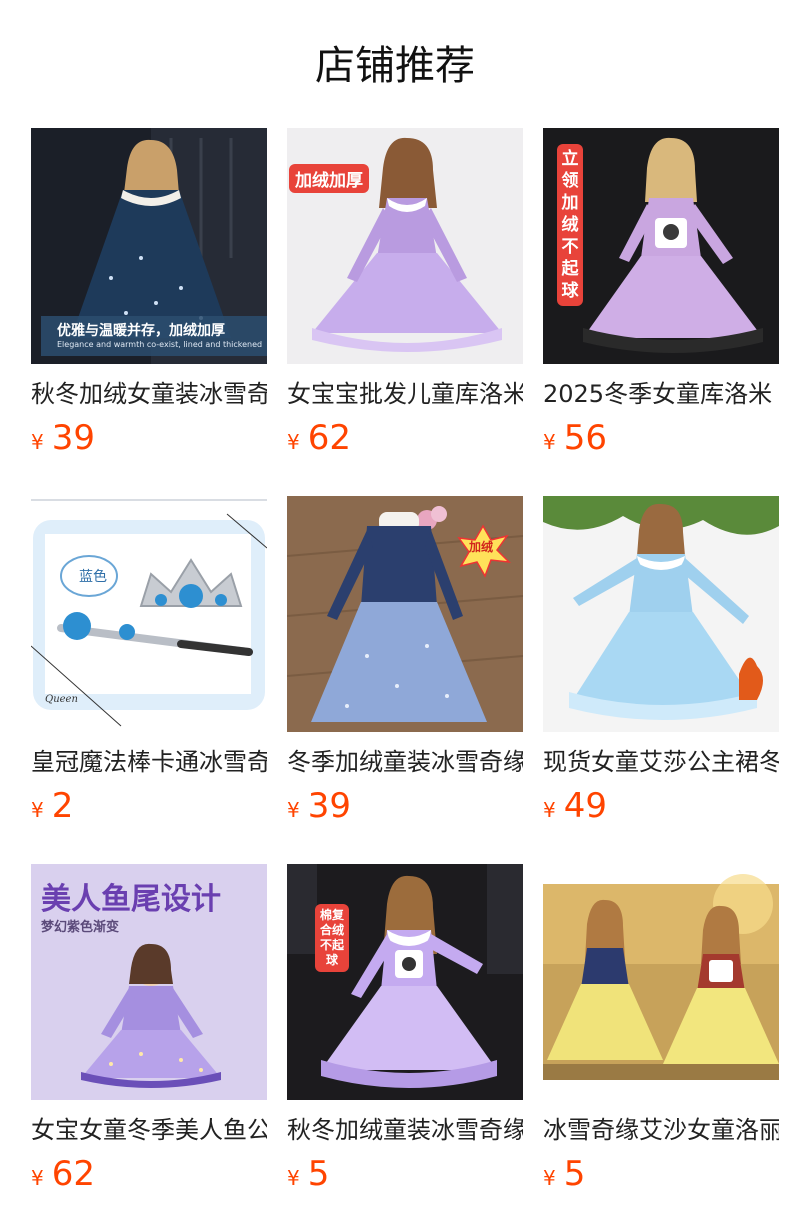  What do you see at coordinates (329, 178) in the screenshot?
I see `promo-badge: 加绒加厚` at bounding box center [329, 178].